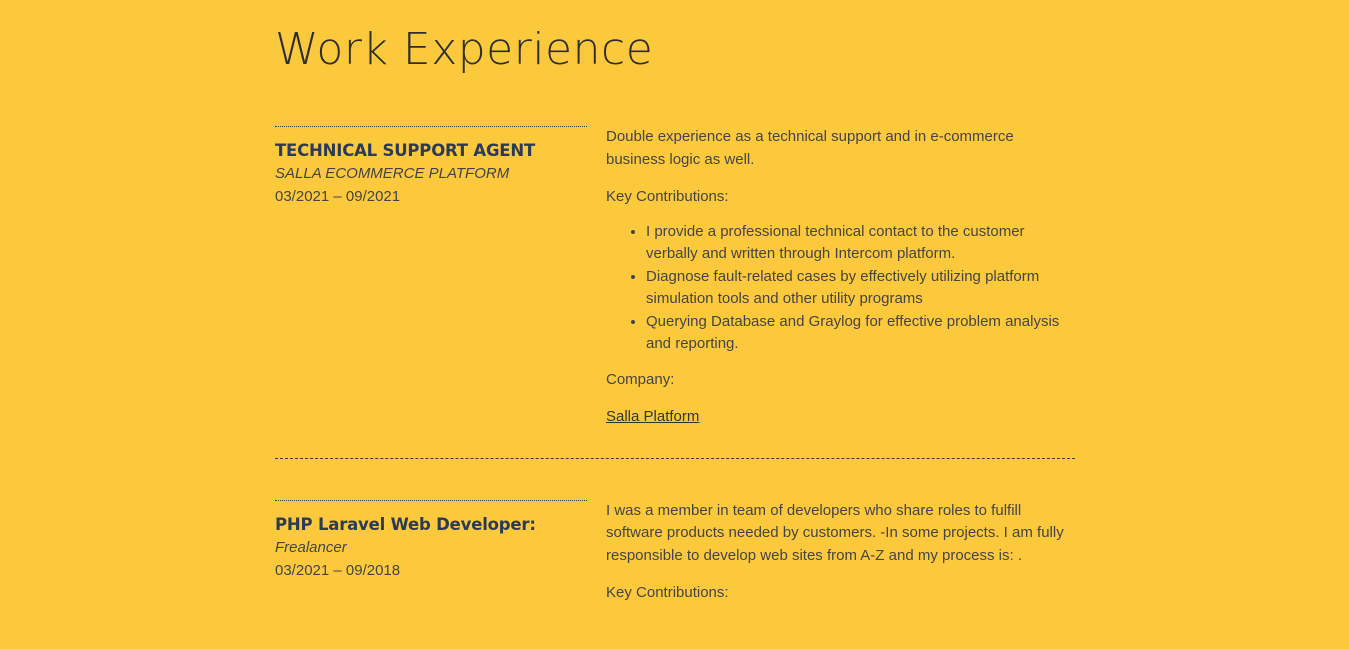 This screenshot has width=1349, height=649. I want to click on job-company: SALLA ECOMMERCE PLATFORM, so click(392, 173).